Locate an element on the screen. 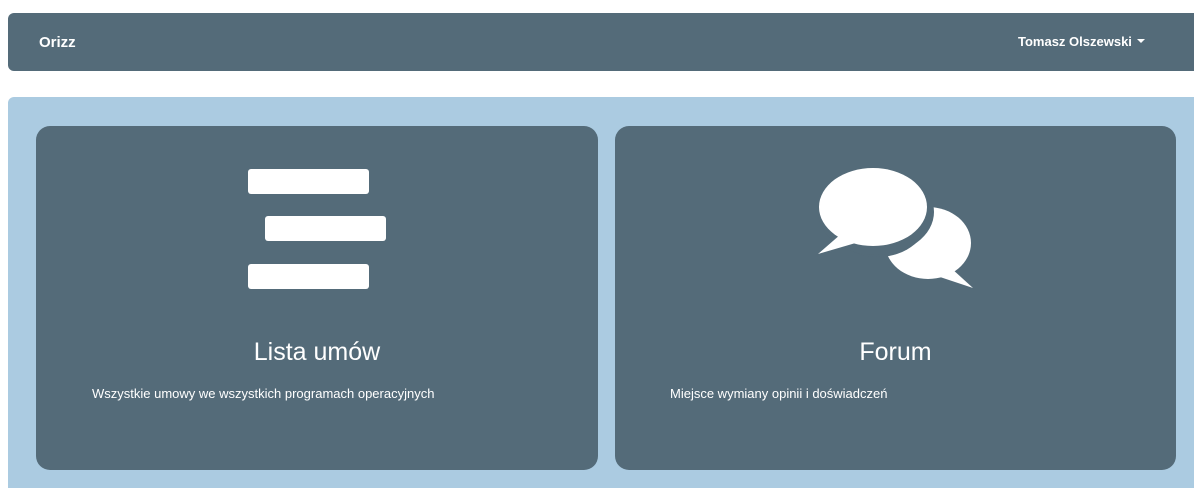 The height and width of the screenshot is (488, 1194). list-icon is located at coordinates (317, 229).